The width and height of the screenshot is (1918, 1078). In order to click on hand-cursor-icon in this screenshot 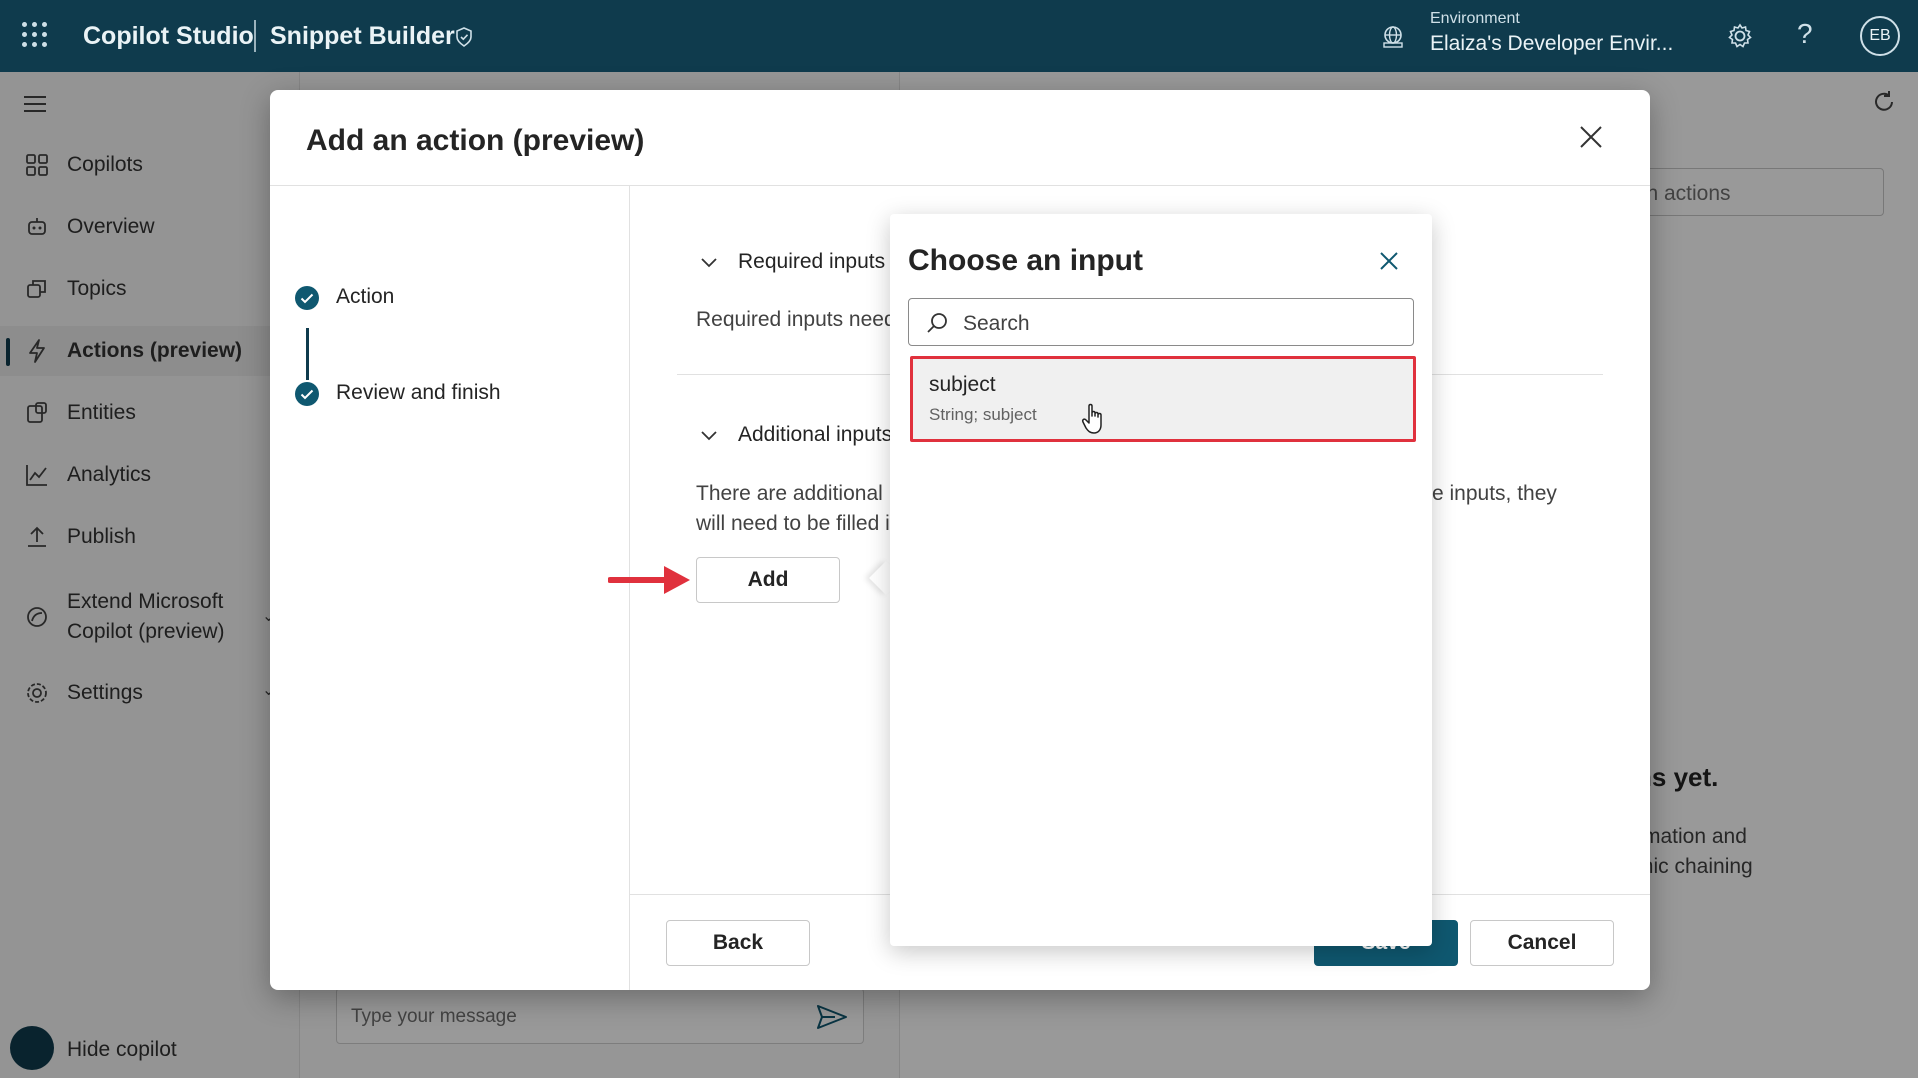, I will do `click(1092, 418)`.